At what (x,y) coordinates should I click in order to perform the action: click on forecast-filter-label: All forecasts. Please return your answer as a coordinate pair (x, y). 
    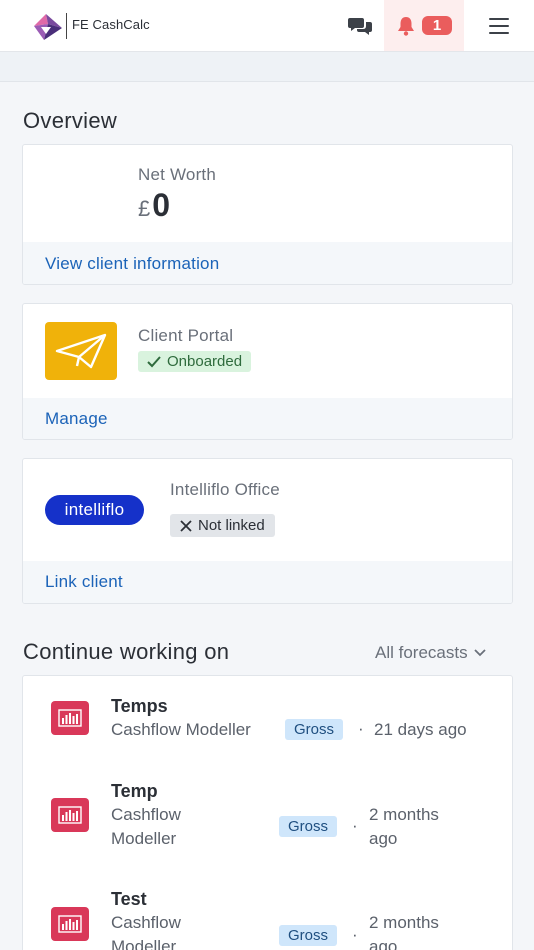
    Looking at the image, I should click on (421, 652).